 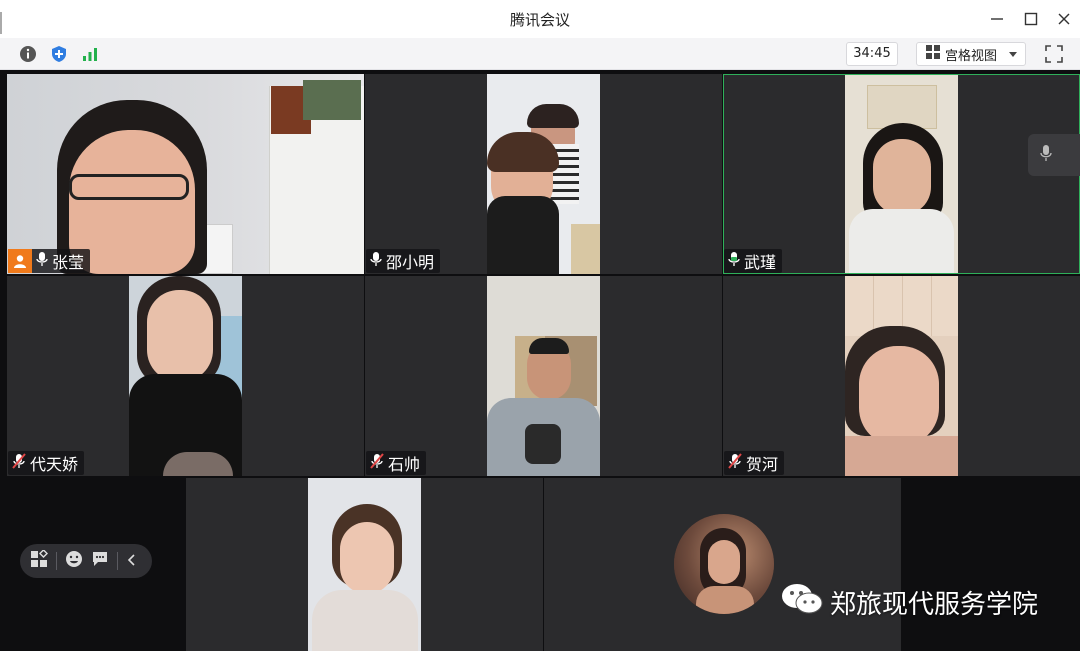 What do you see at coordinates (1046, 155) in the screenshot?
I see `mic-icon` at bounding box center [1046, 155].